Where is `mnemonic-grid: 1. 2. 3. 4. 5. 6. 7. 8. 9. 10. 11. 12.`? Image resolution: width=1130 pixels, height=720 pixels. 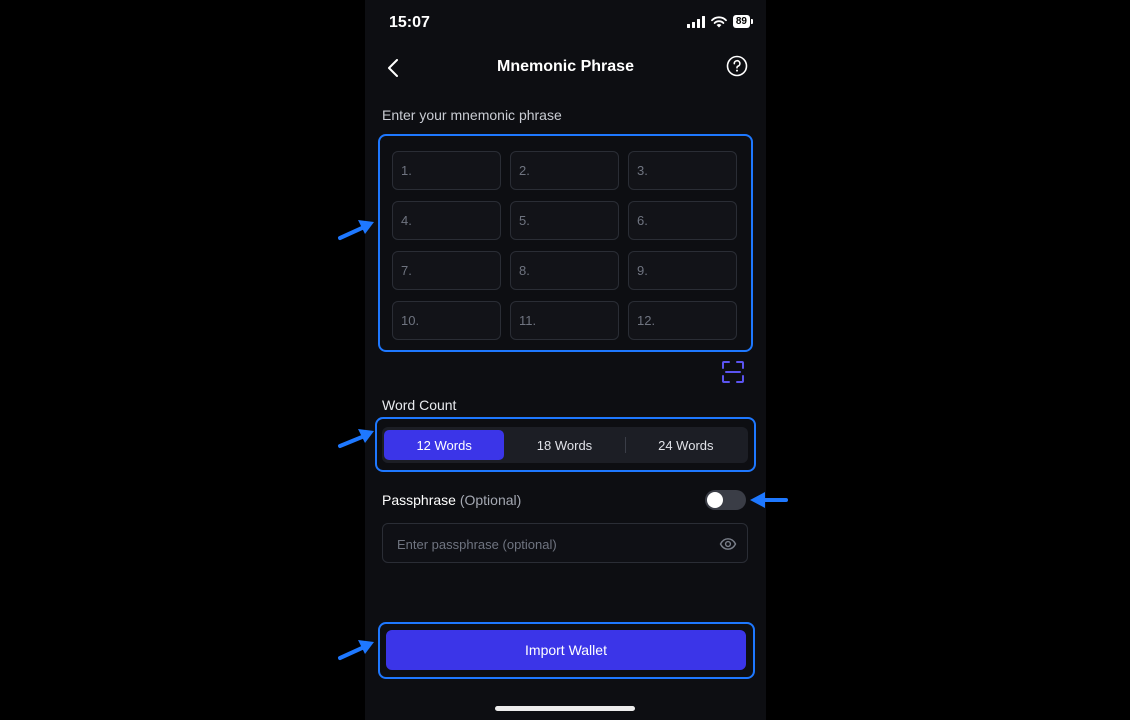 mnemonic-grid: 1. 2. 3. 4. 5. 6. 7. 8. 9. 10. 11. 12. is located at coordinates (565, 245).